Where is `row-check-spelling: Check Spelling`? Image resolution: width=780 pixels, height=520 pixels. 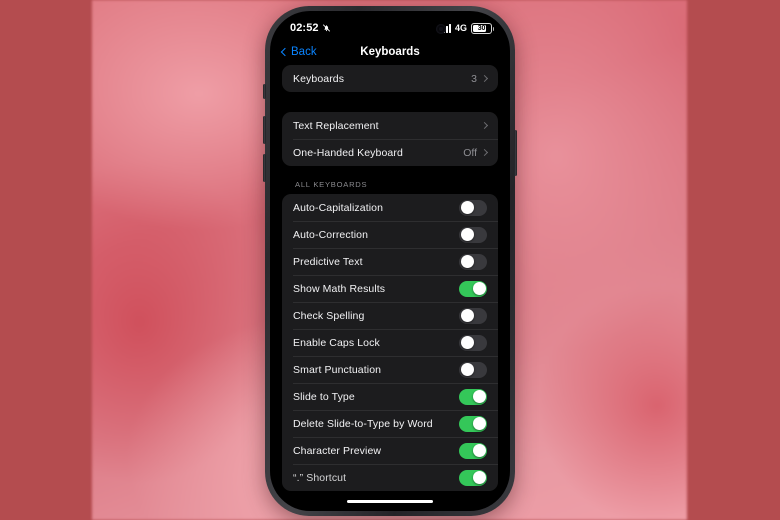
row-check-spelling: Check Spelling is located at coordinates (390, 315).